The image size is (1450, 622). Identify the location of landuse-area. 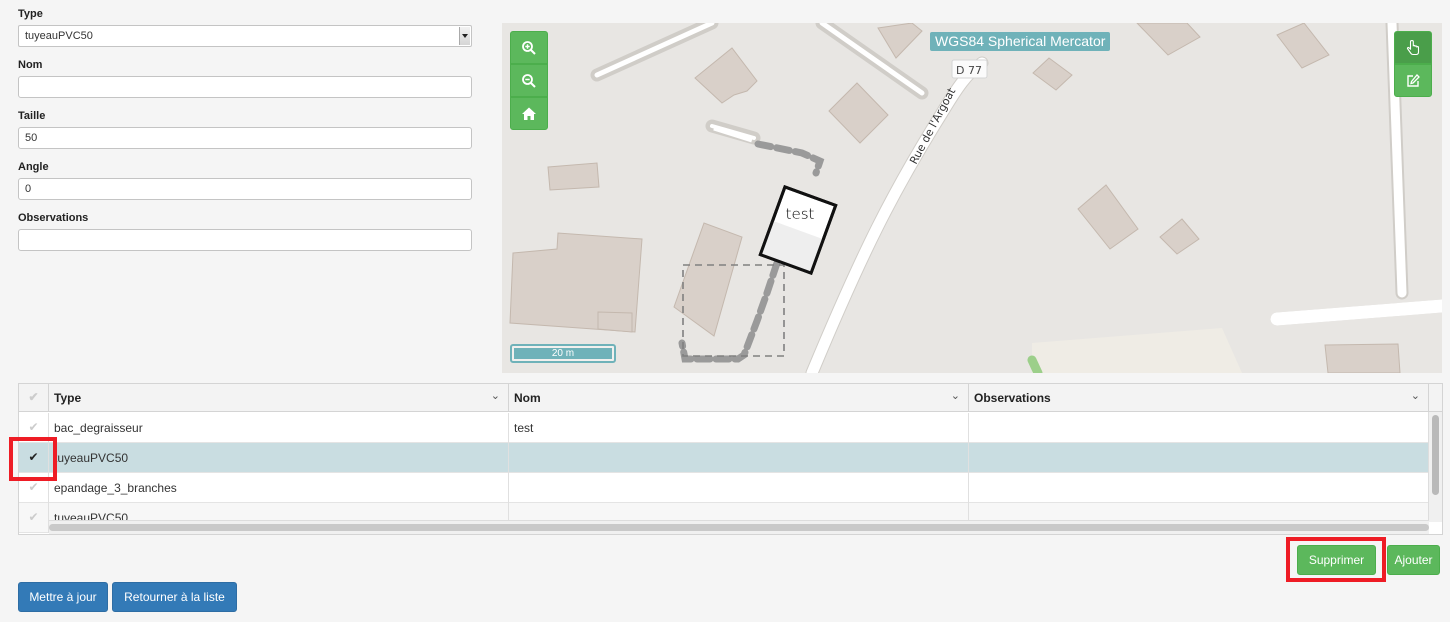
(1137, 350).